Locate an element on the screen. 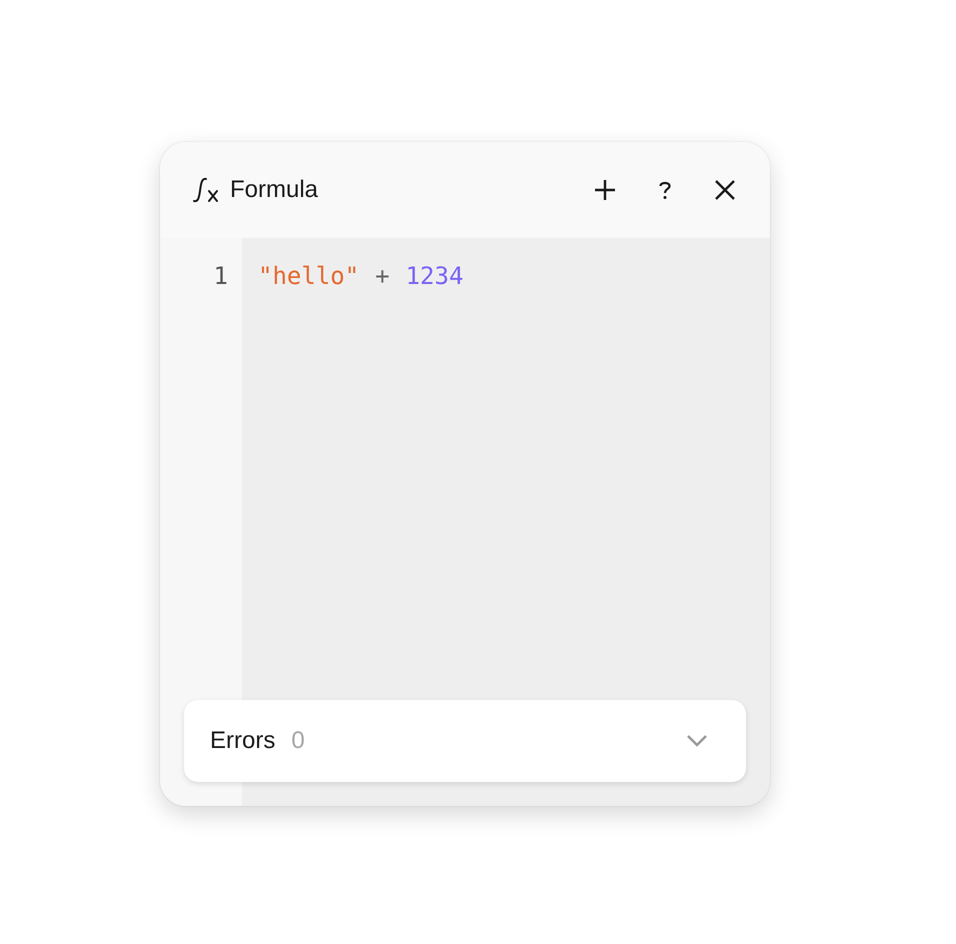  code-token: "hello" is located at coordinates (309, 276).